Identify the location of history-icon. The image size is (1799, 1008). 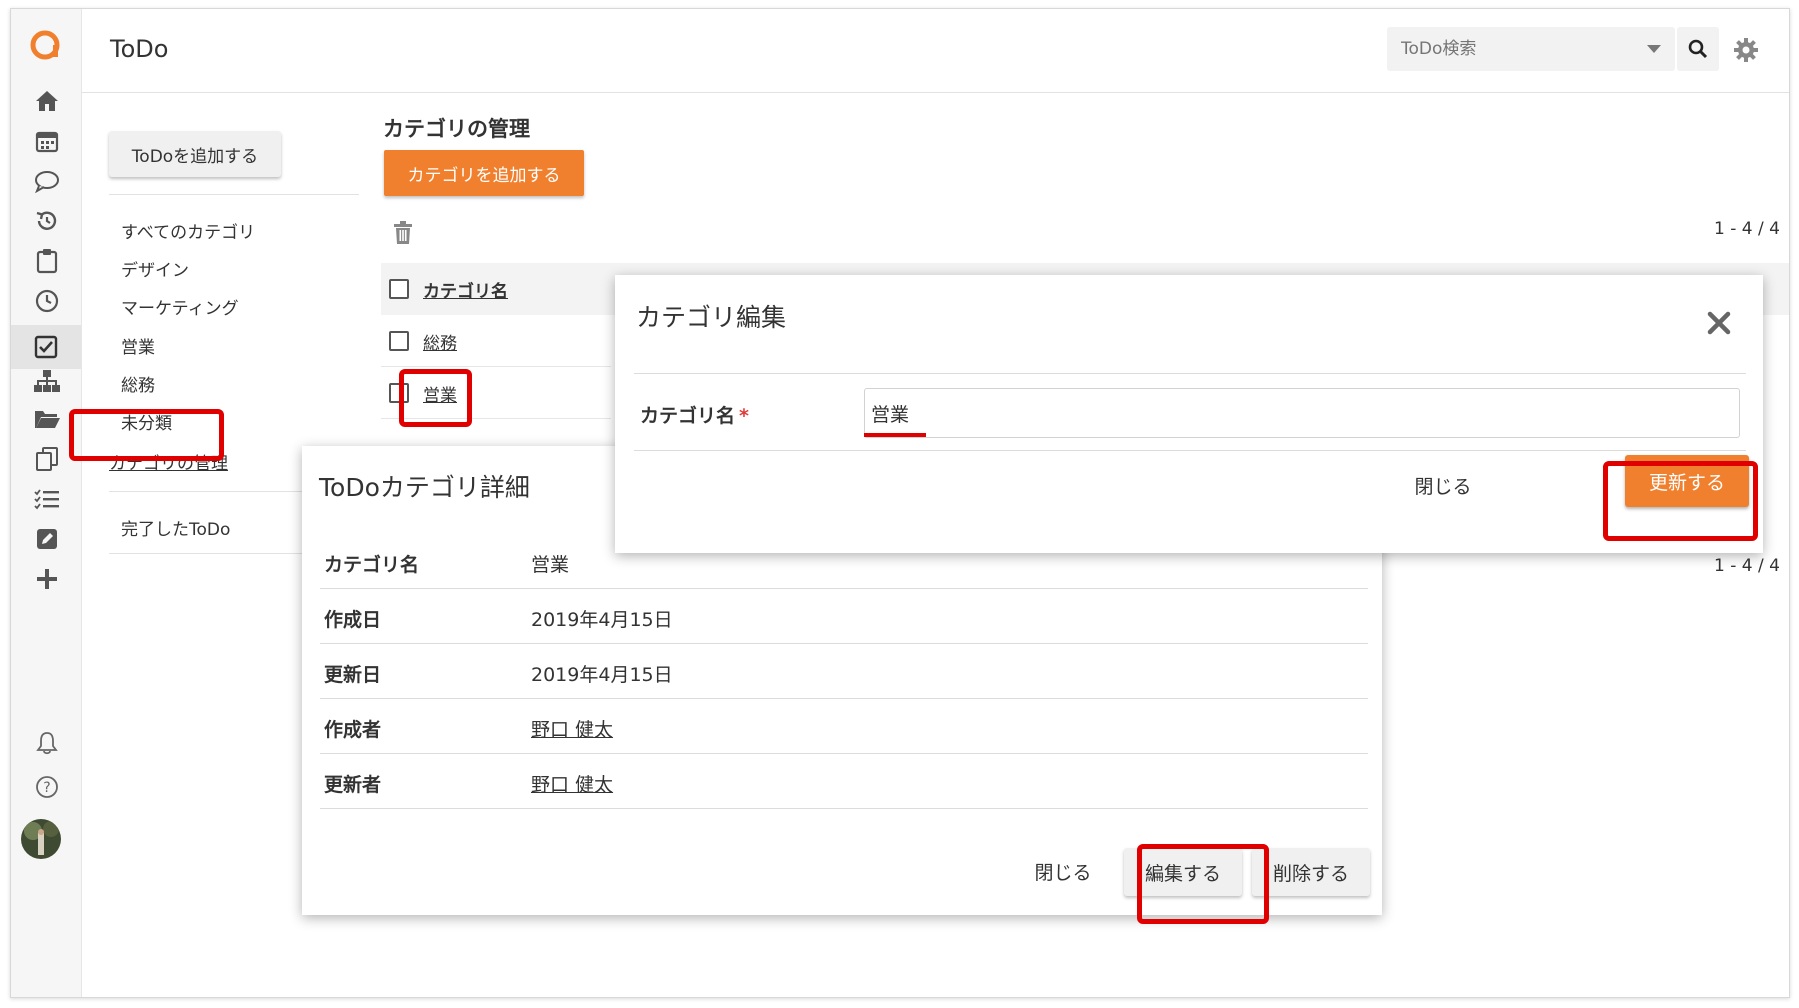
(47, 221).